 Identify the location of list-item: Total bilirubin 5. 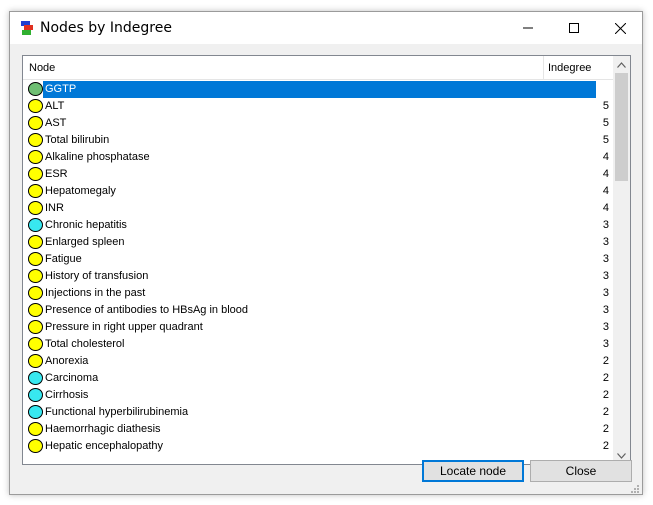
(318, 140).